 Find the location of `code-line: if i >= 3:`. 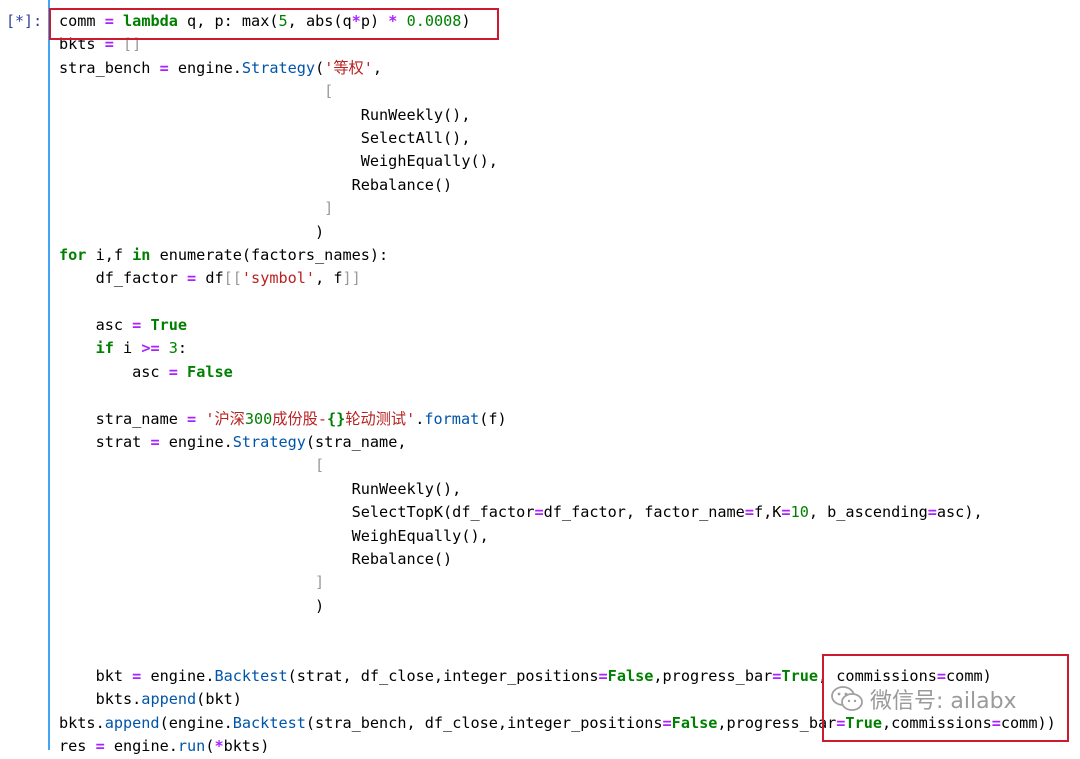

code-line: if i >= 3: is located at coordinates (557, 348).